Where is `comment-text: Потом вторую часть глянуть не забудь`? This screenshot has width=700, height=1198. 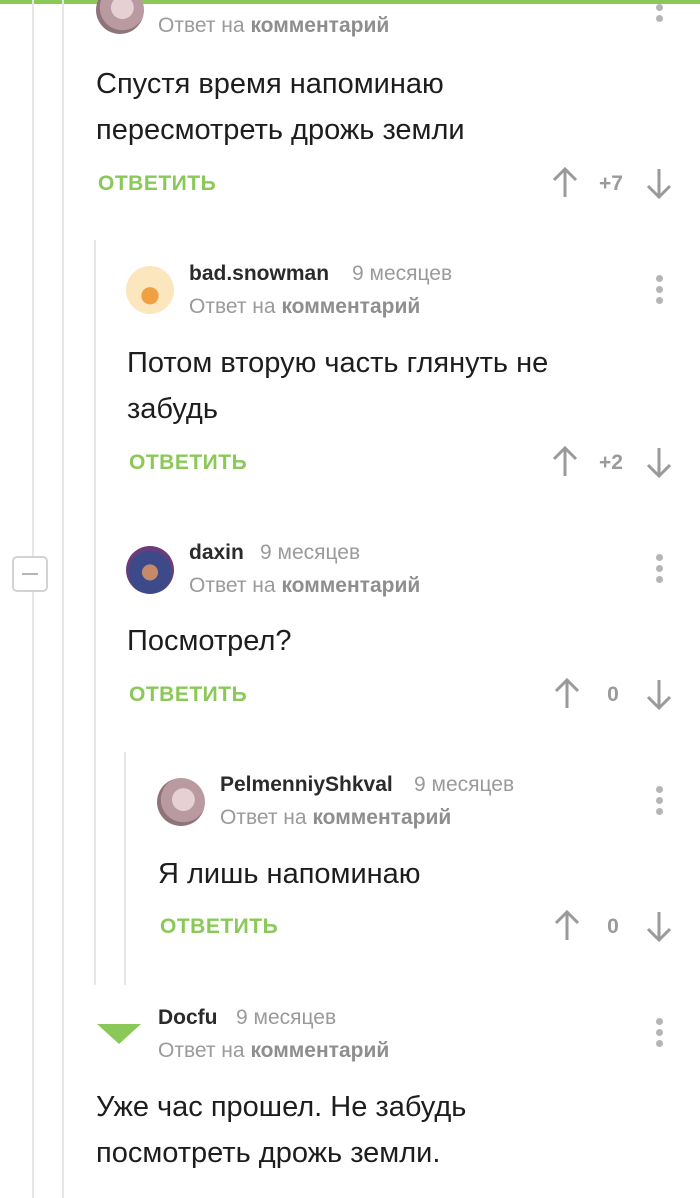 comment-text: Потом вторую часть глянуть не забудь is located at coordinates (337, 386).